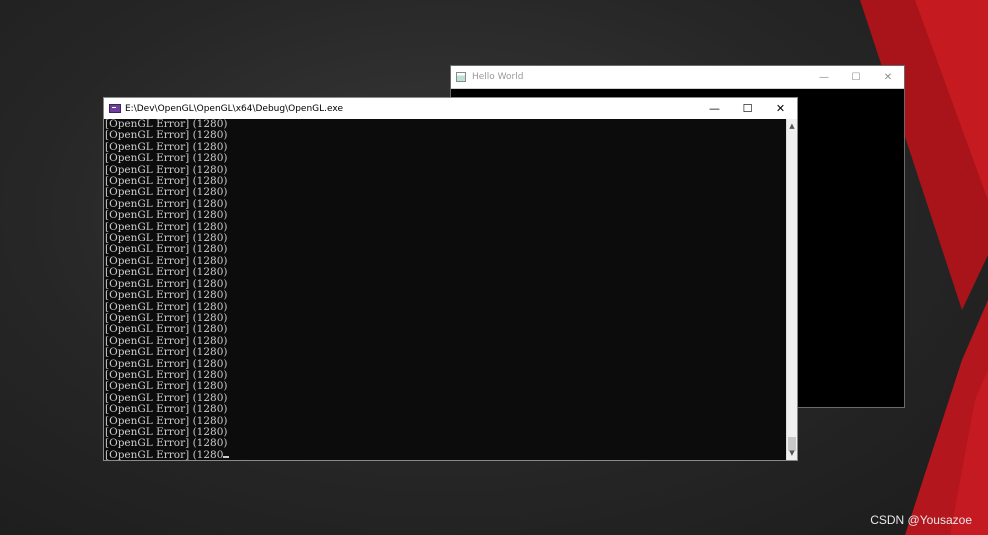  What do you see at coordinates (498, 77) in the screenshot?
I see `hello-world-title: Hello World` at bounding box center [498, 77].